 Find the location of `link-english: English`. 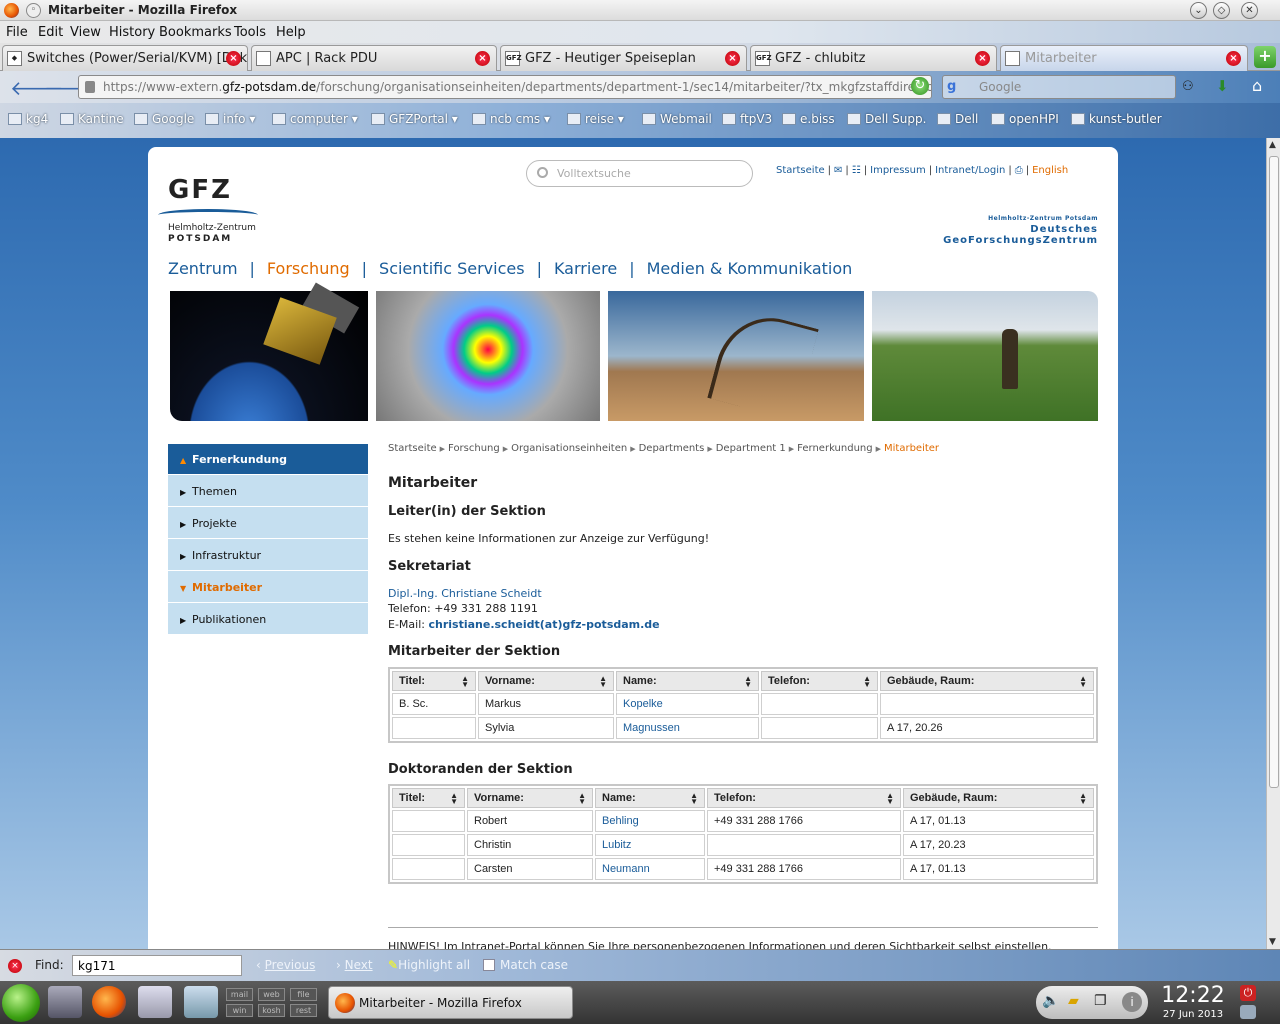

link-english: English is located at coordinates (1050, 170).